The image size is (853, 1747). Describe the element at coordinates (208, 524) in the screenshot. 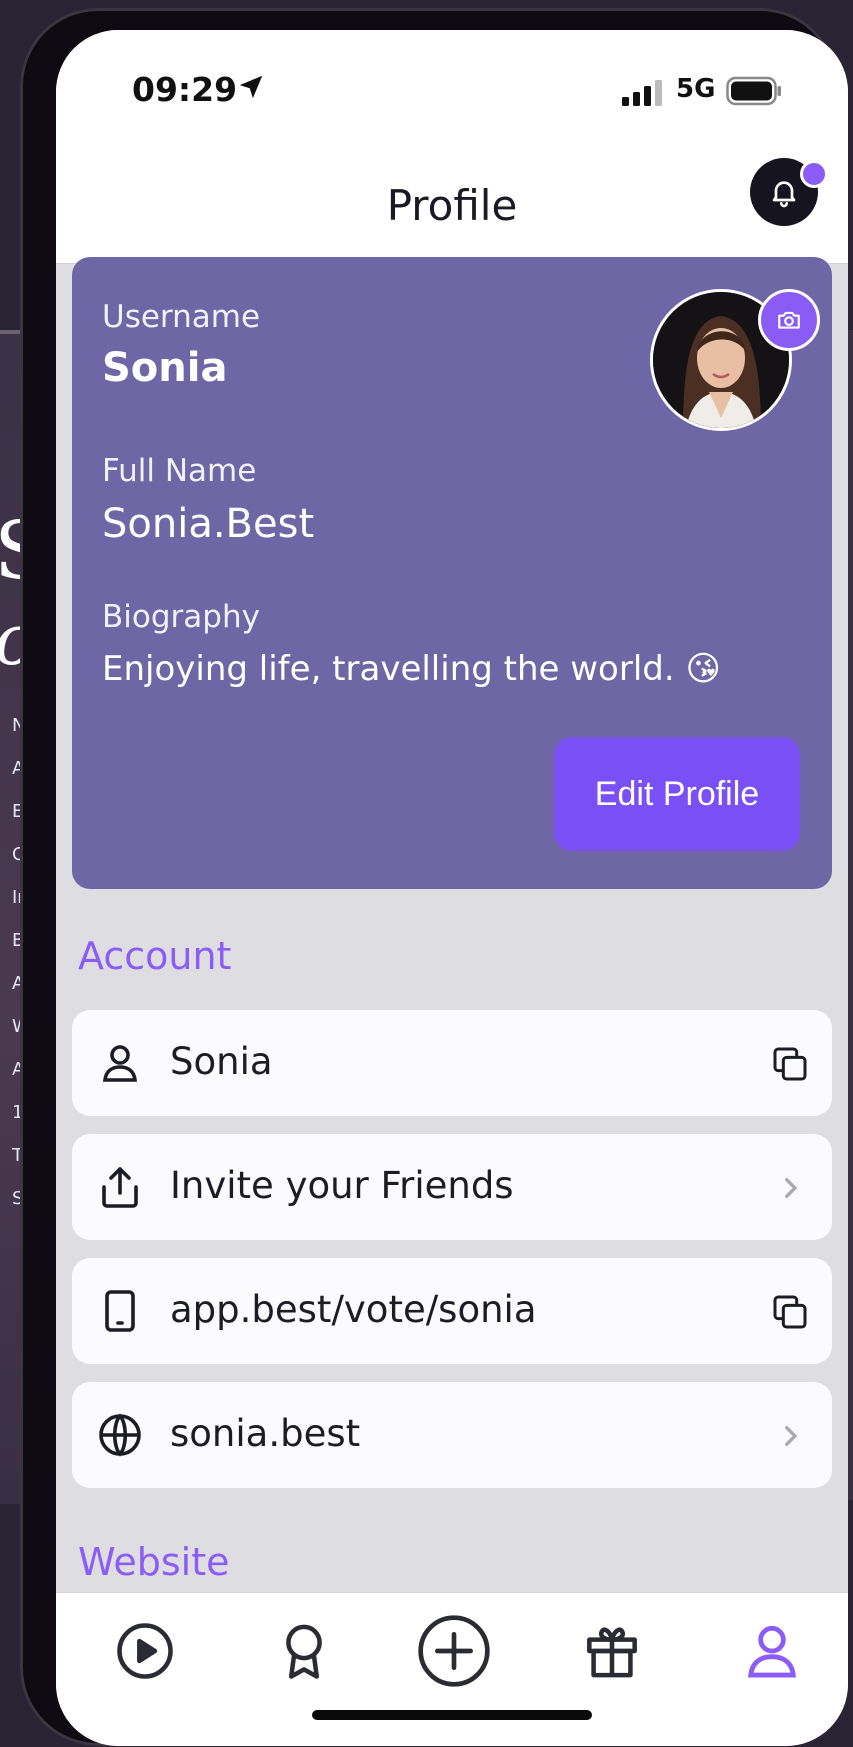

I see `fullname-value: Sonia.Best` at that location.